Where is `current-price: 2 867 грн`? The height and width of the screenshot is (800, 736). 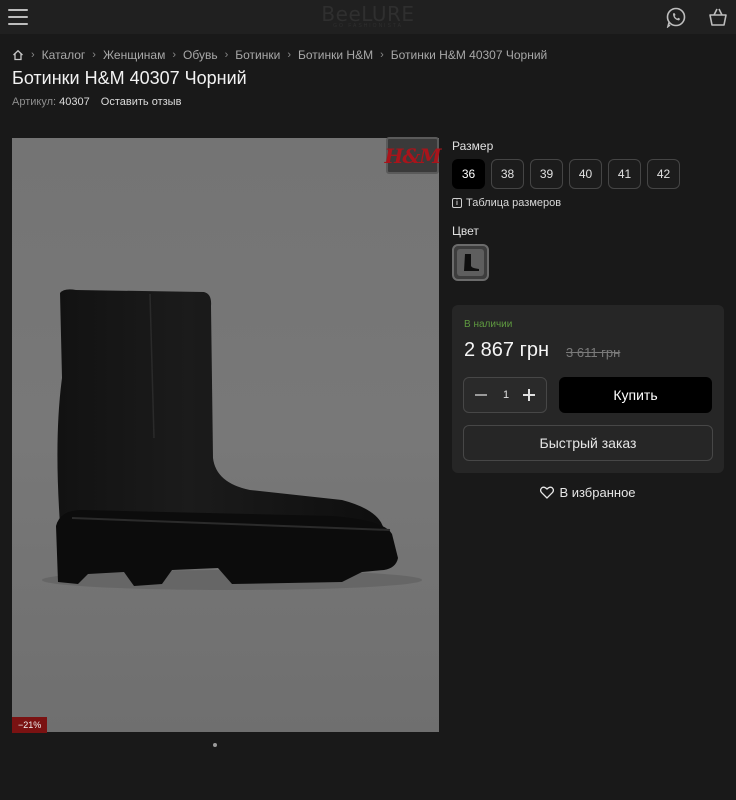 current-price: 2 867 грн is located at coordinates (507, 350).